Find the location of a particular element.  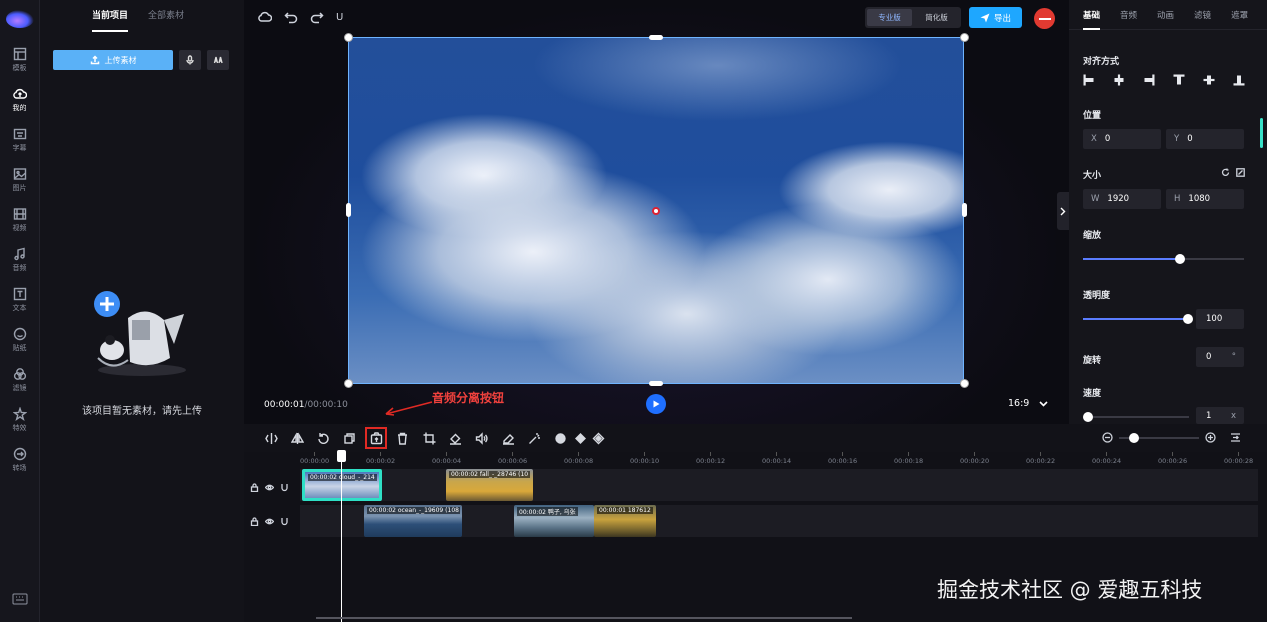

keyframe-next-button is located at coordinates (598, 438).